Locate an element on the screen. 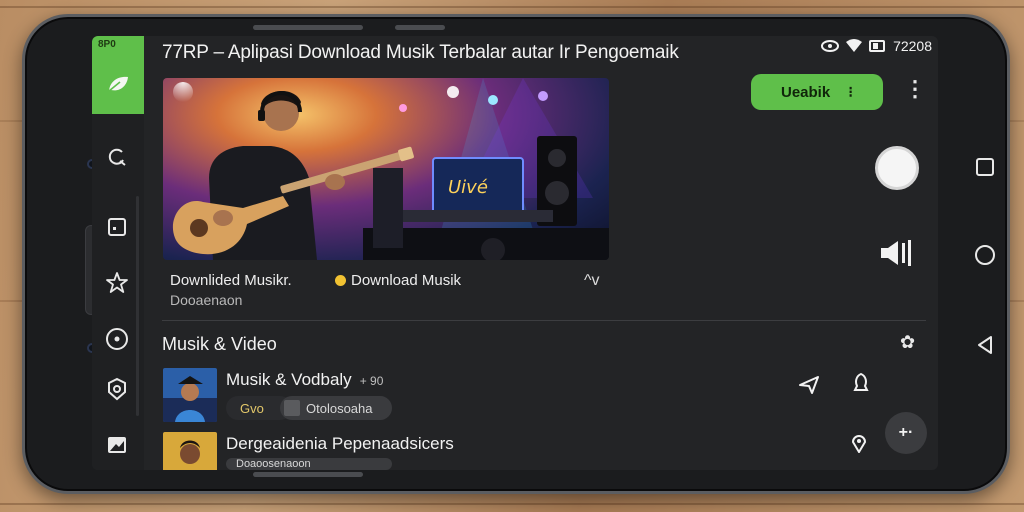 The height and width of the screenshot is (512, 1024). eye-icon is located at coordinates (830, 46).